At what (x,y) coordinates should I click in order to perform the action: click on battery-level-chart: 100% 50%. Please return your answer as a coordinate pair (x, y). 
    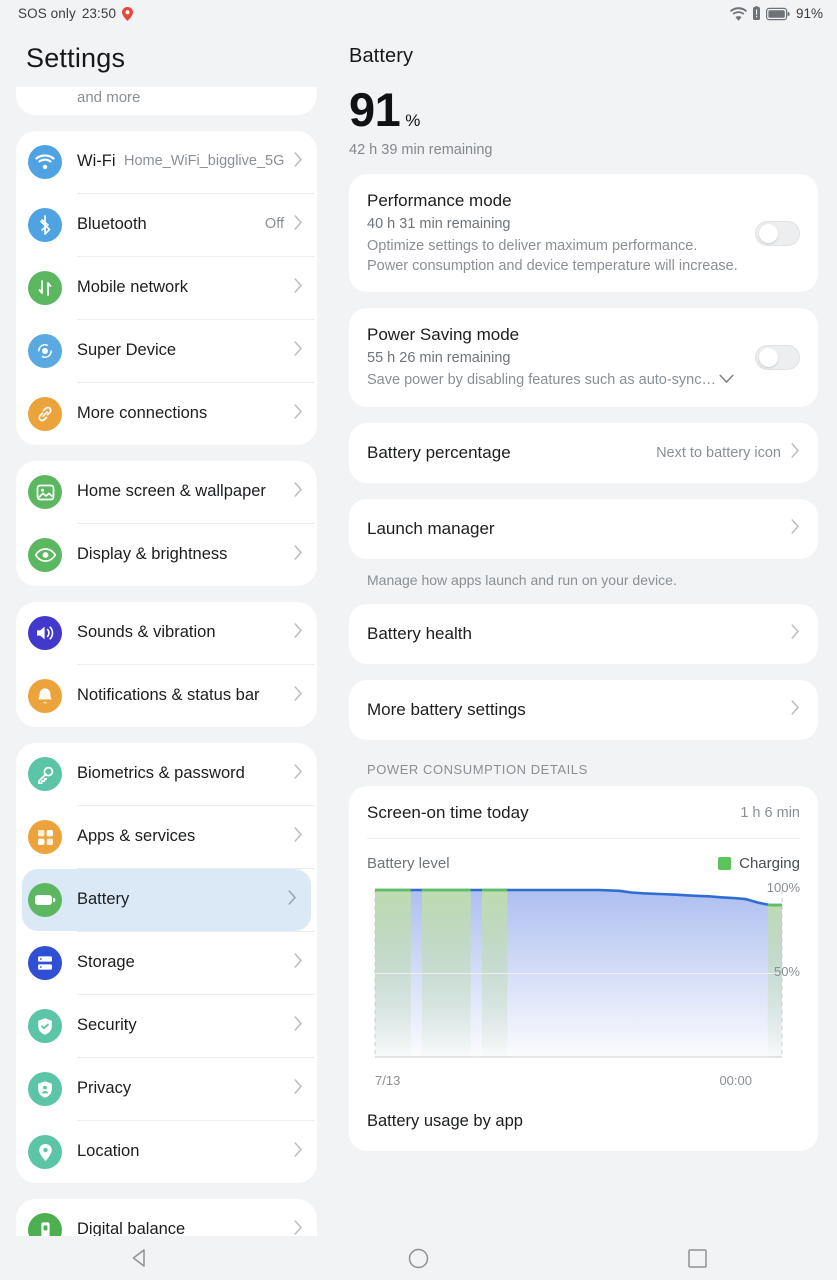
    Looking at the image, I should click on (583, 975).